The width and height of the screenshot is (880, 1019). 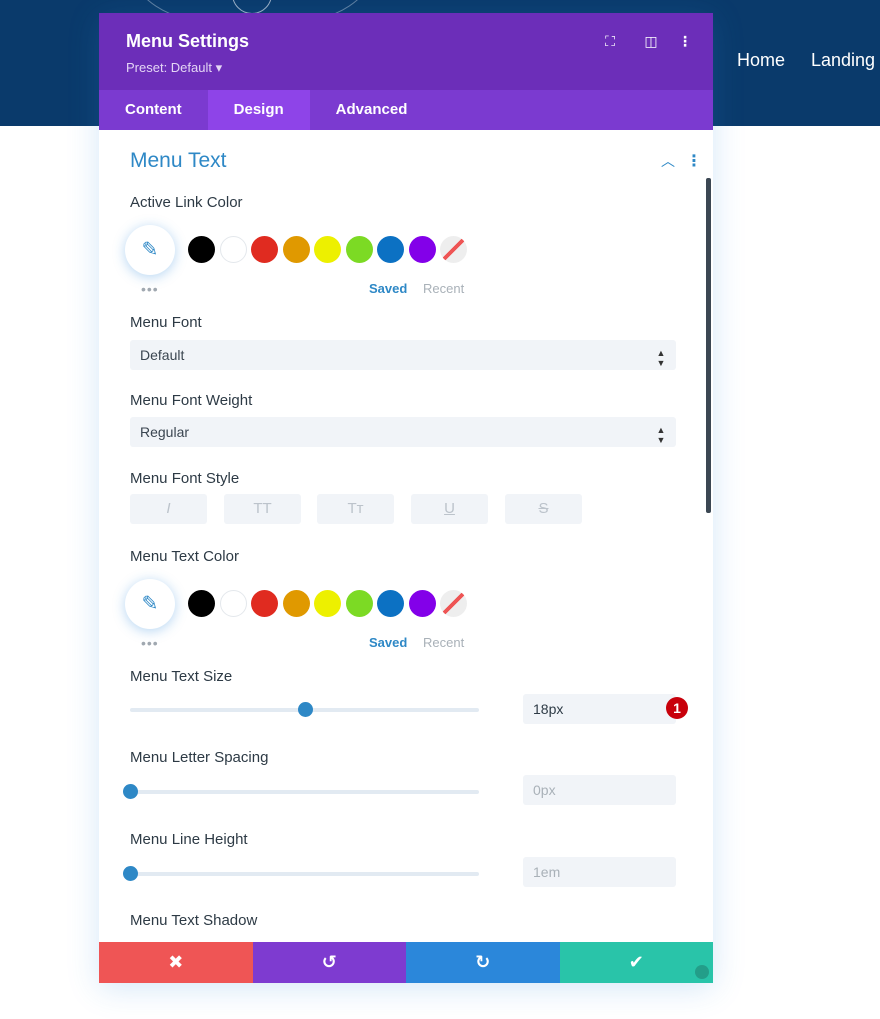 I want to click on split-view-icon: ◫, so click(x=651, y=41).